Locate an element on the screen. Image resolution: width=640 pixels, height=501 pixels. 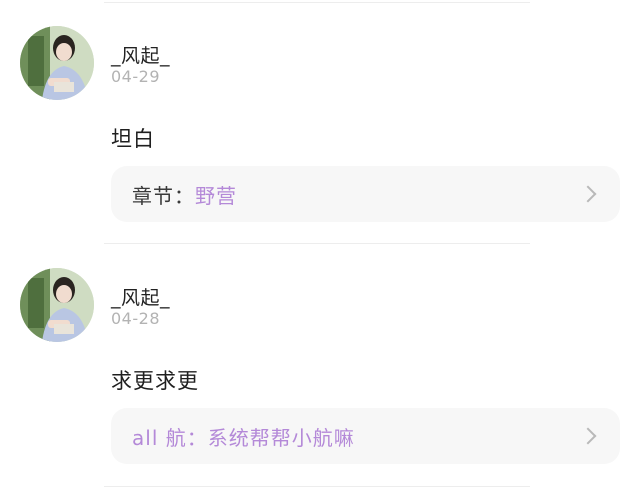
comment-text: 求更求更 is located at coordinates (155, 381).